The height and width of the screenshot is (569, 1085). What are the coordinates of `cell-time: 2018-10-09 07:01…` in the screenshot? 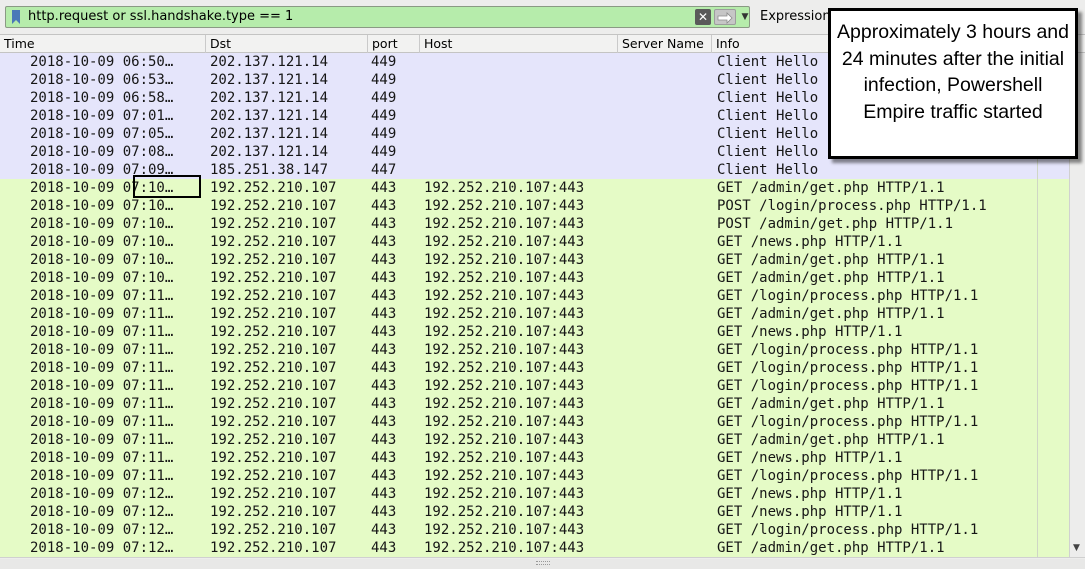 It's located at (102, 116).